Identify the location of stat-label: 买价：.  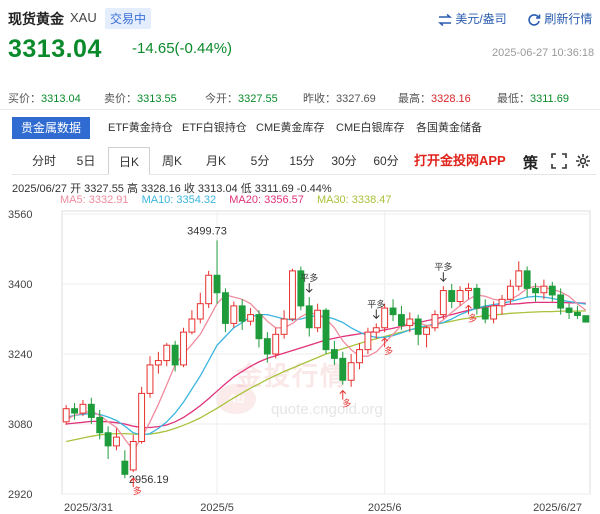
(24, 99).